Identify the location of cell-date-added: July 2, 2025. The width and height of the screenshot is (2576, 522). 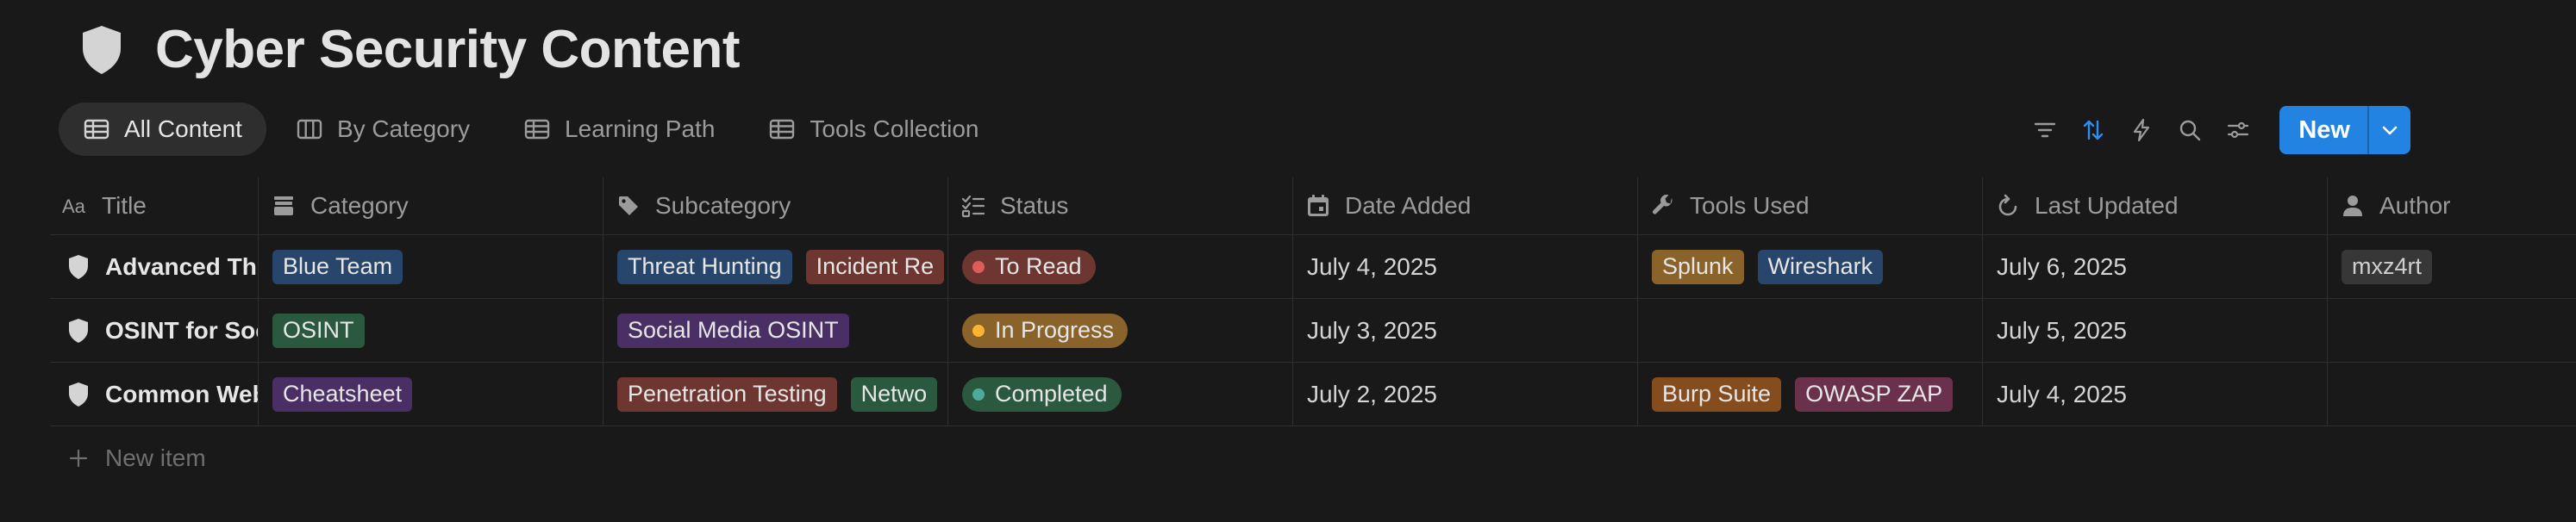
(1465, 394).